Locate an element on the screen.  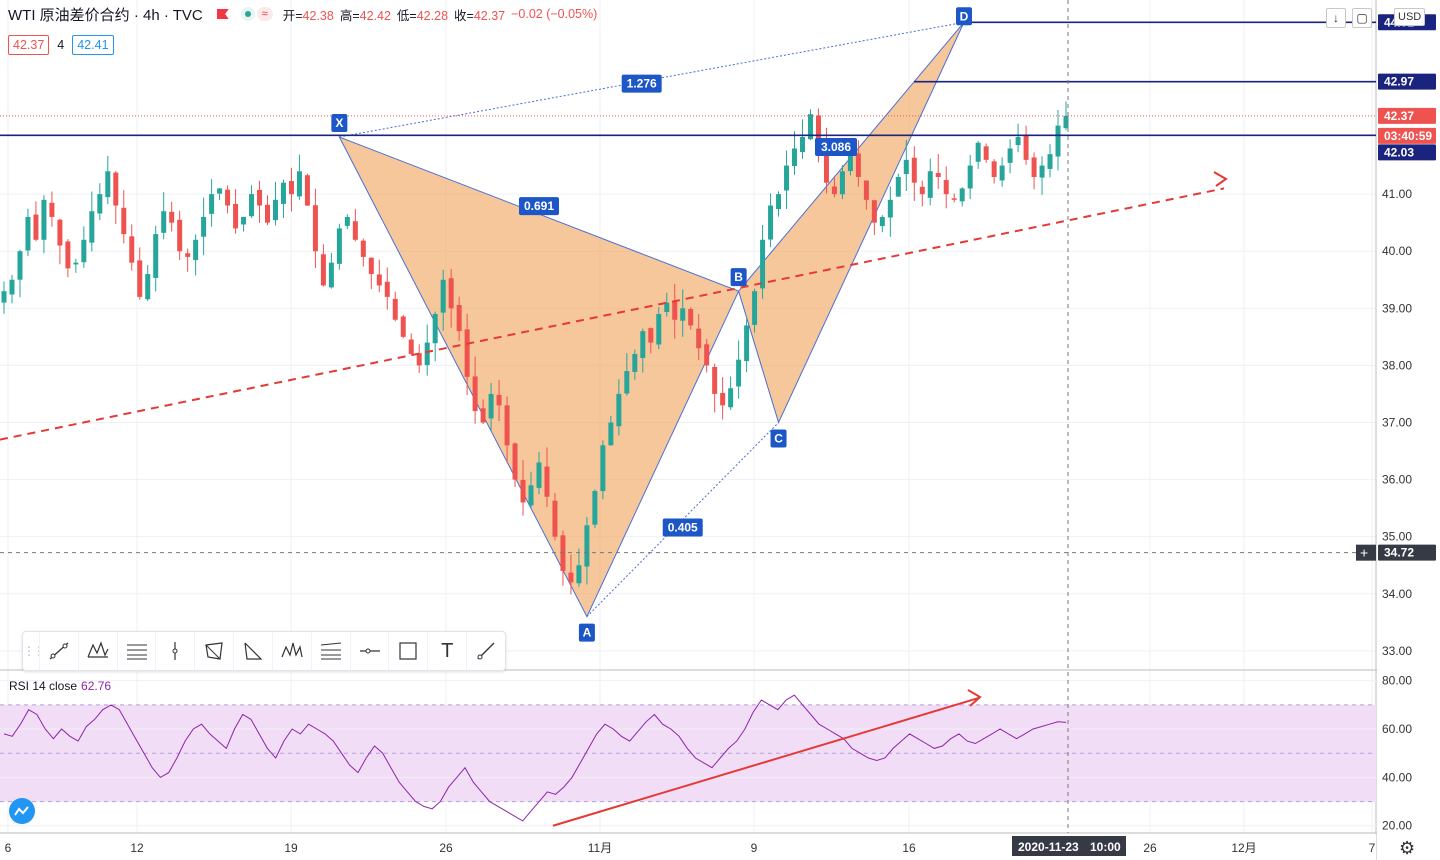
horizontal-line-icon is located at coordinates (369, 651).